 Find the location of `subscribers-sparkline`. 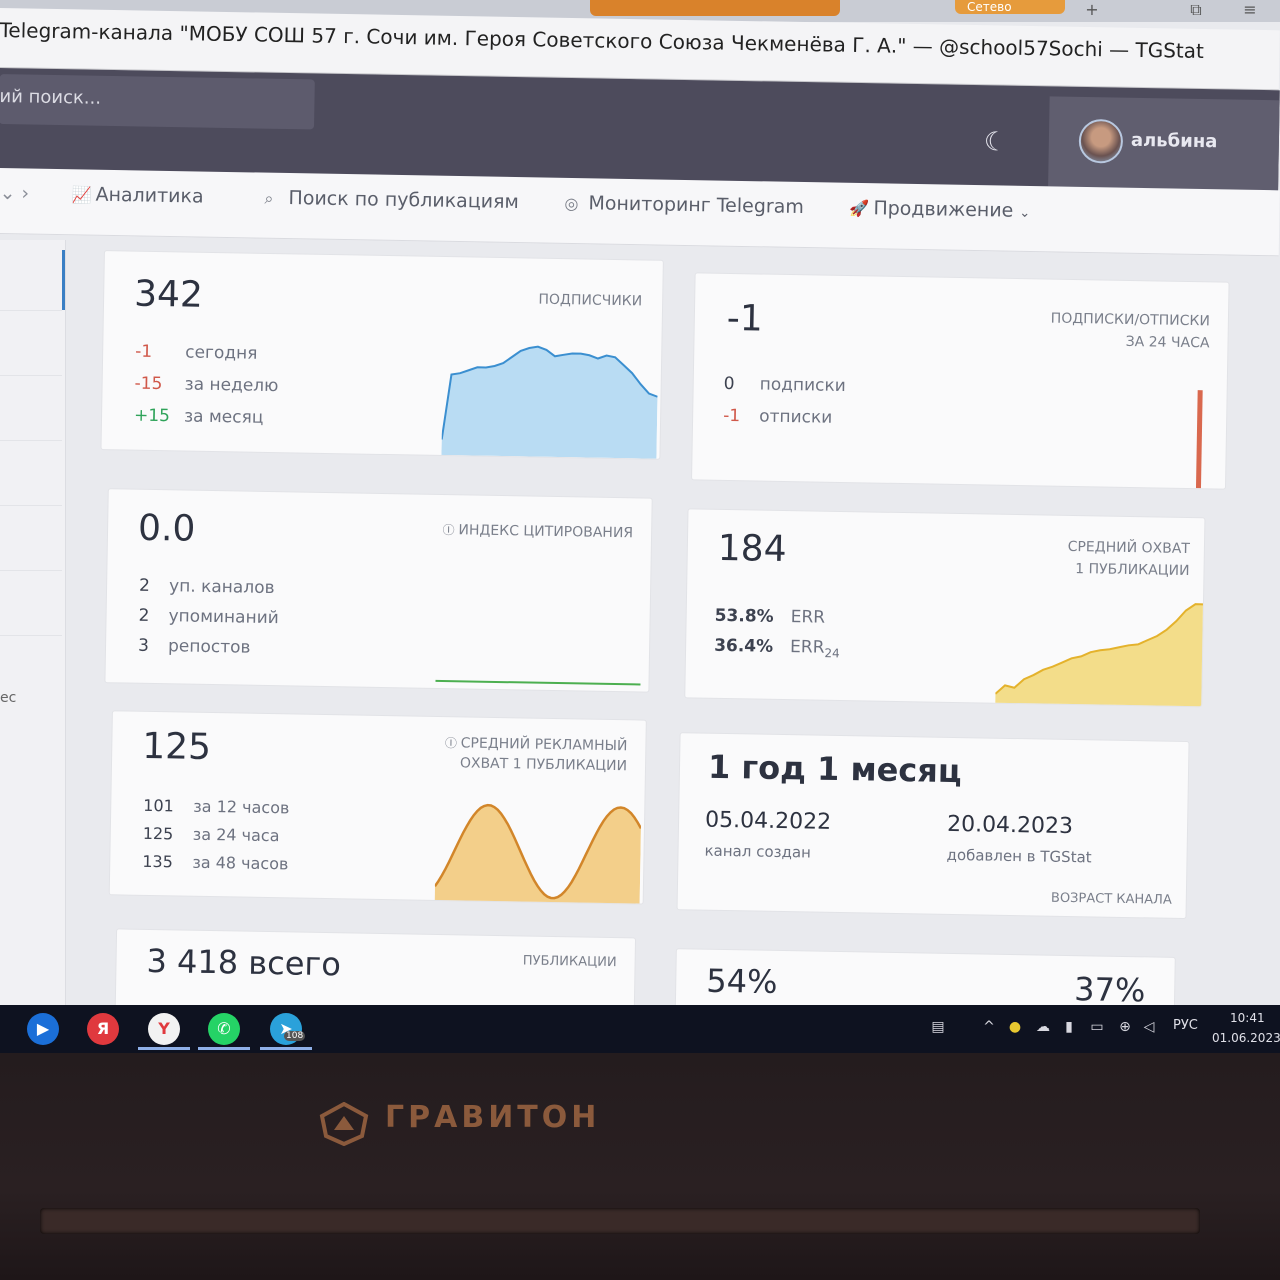

subscribers-sparkline is located at coordinates (549, 402).